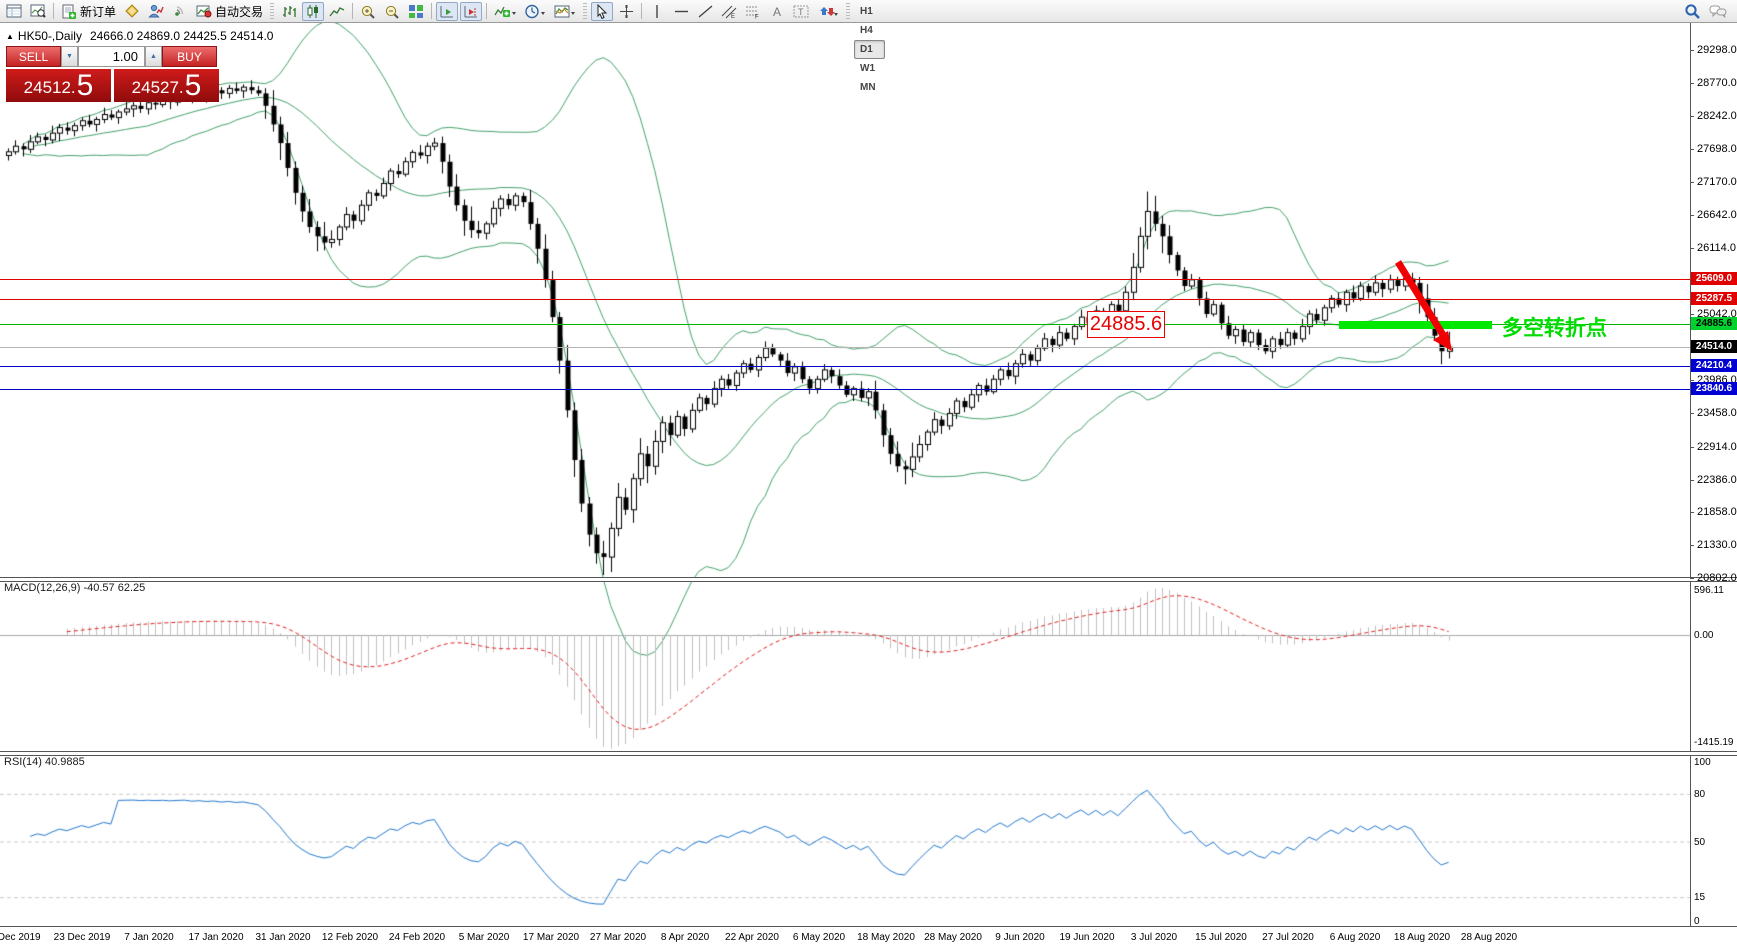 The image size is (1737, 948). I want to click on price-tick-label: 20802.0, so click(1717, 578).